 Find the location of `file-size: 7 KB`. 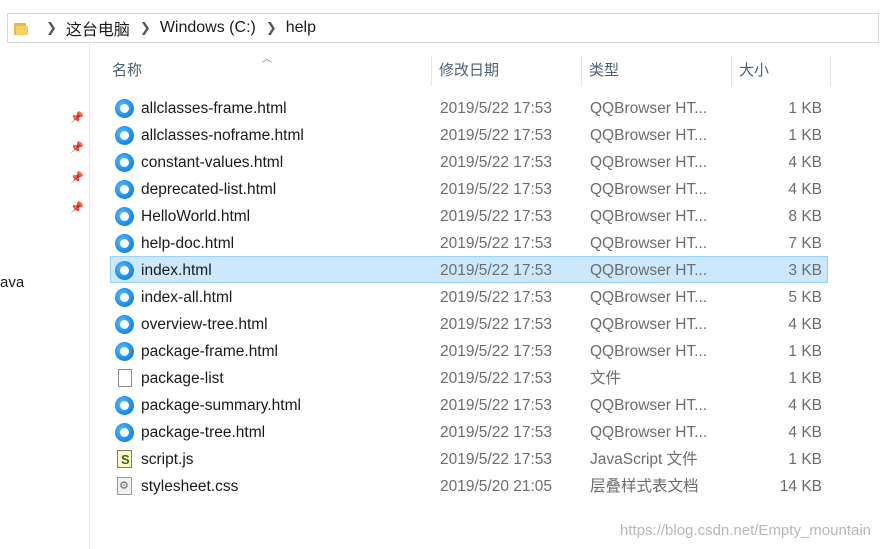

file-size: 7 KB is located at coordinates (805, 243).